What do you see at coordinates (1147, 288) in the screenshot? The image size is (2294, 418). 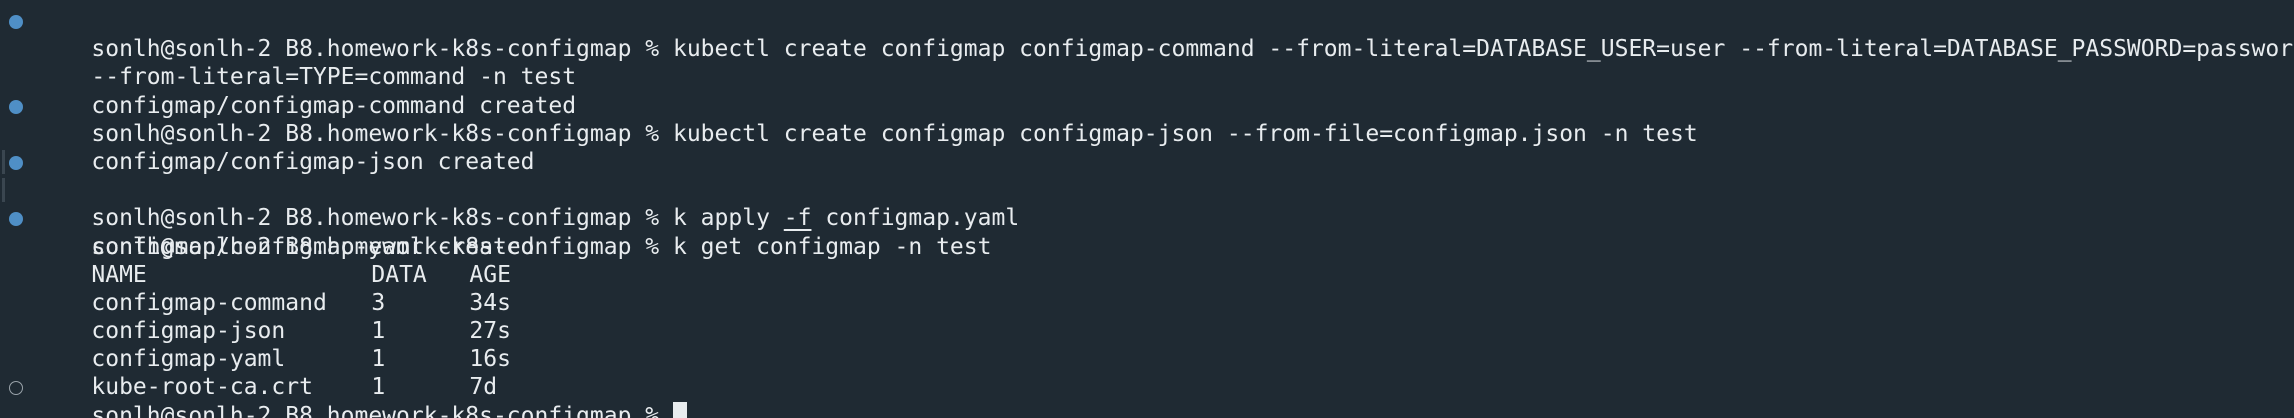 I see `table-row: configmap-command 3 34s` at bounding box center [1147, 288].